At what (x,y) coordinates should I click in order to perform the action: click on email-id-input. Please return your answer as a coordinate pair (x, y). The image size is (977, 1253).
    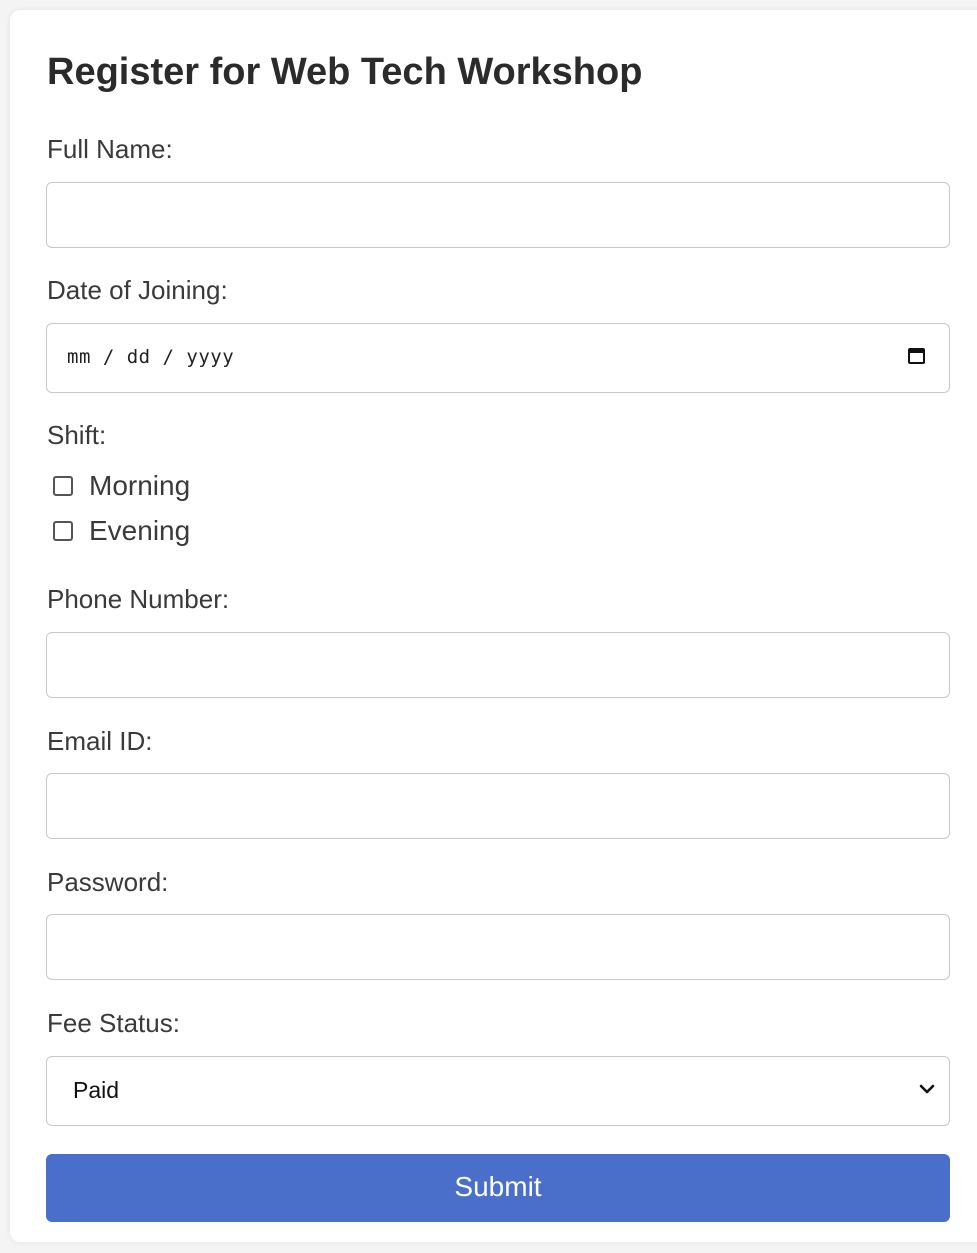
    Looking at the image, I should click on (498, 806).